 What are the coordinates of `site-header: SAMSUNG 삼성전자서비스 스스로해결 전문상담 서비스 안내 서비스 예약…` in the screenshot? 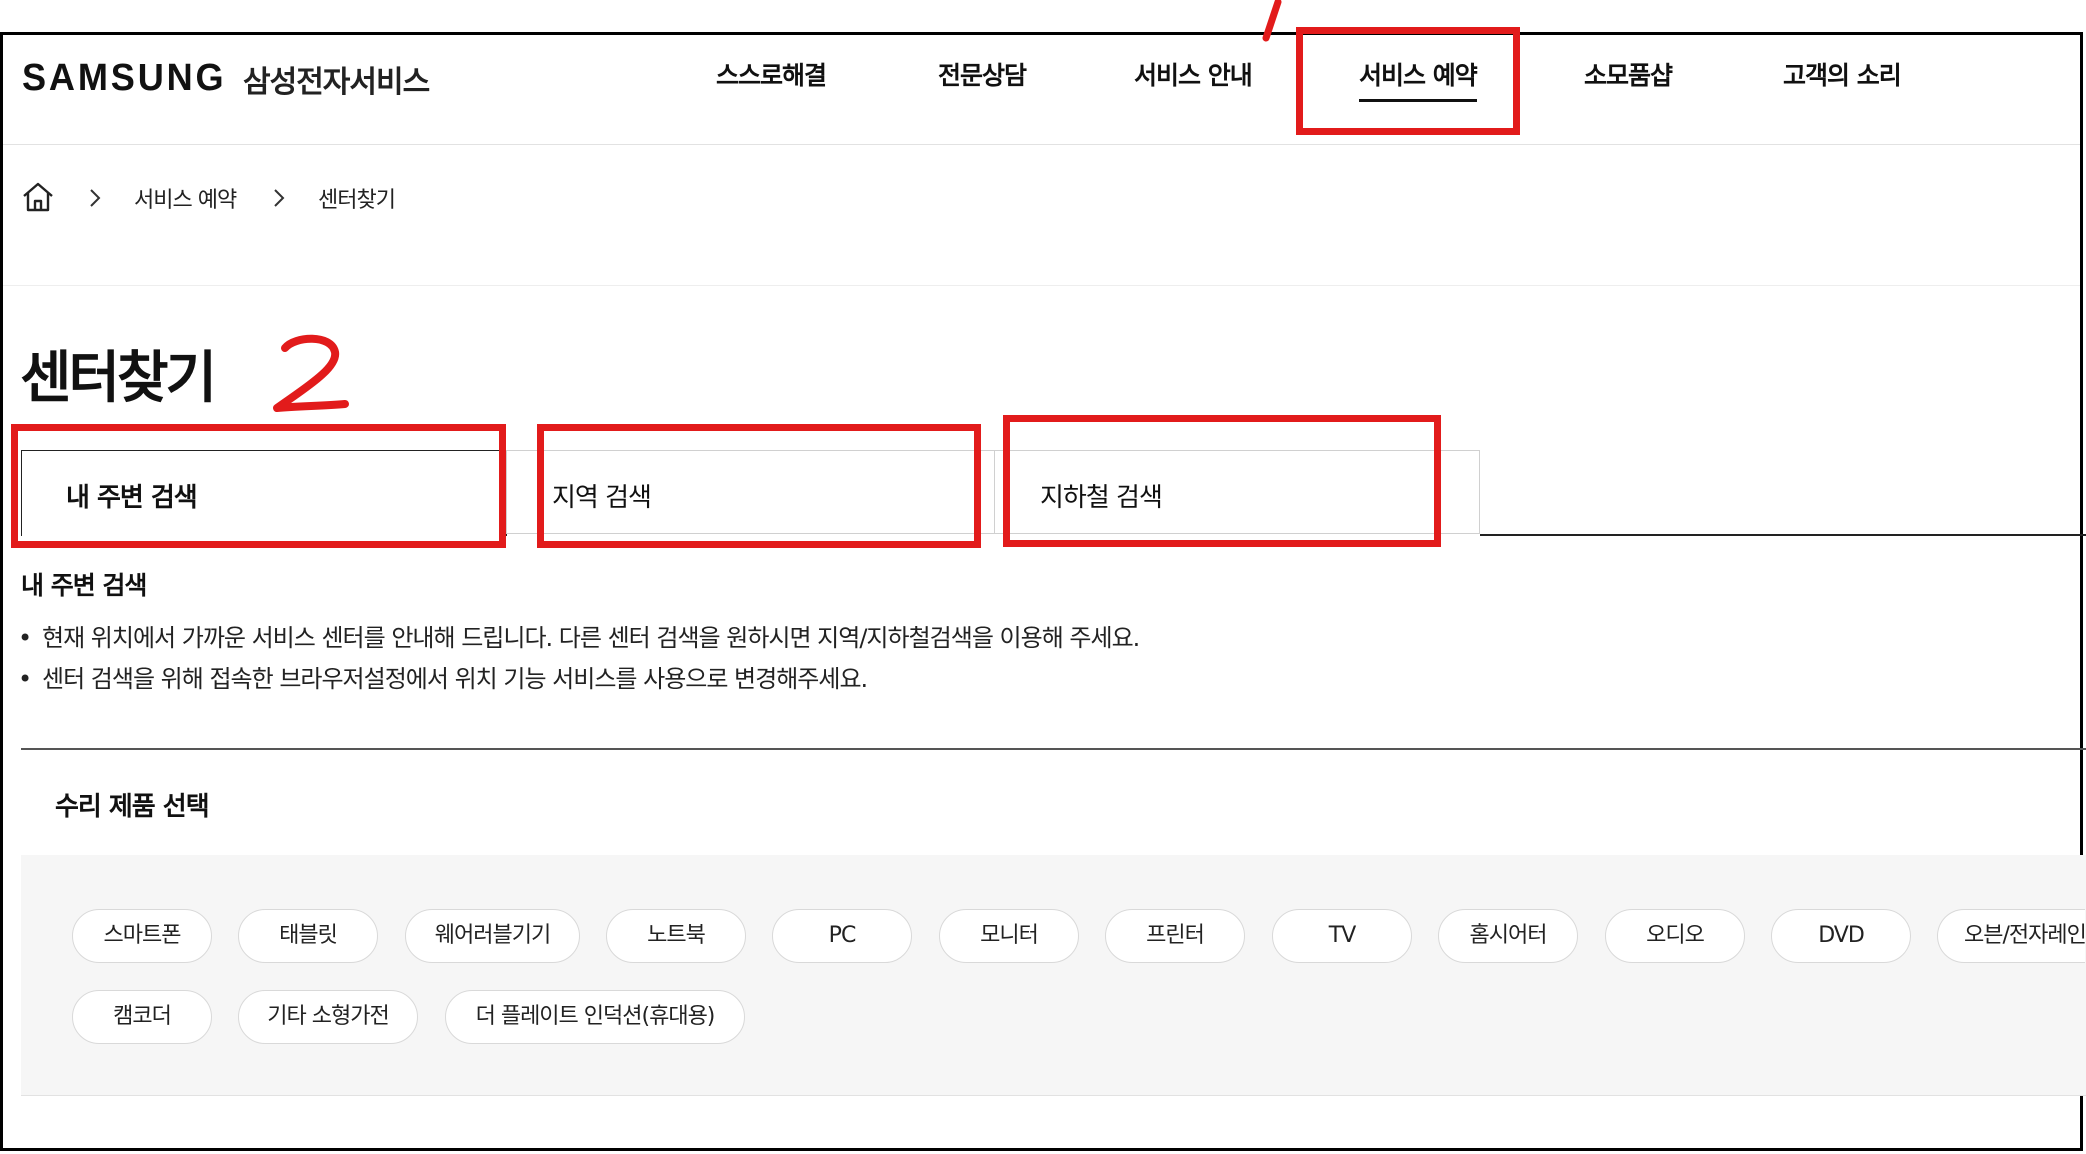 It's located at (1041, 90).